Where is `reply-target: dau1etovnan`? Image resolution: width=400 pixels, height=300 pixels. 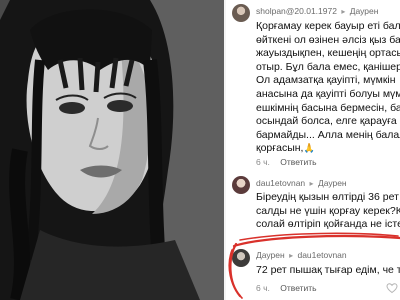
reply-target: dau1etovnan is located at coordinates (321, 255).